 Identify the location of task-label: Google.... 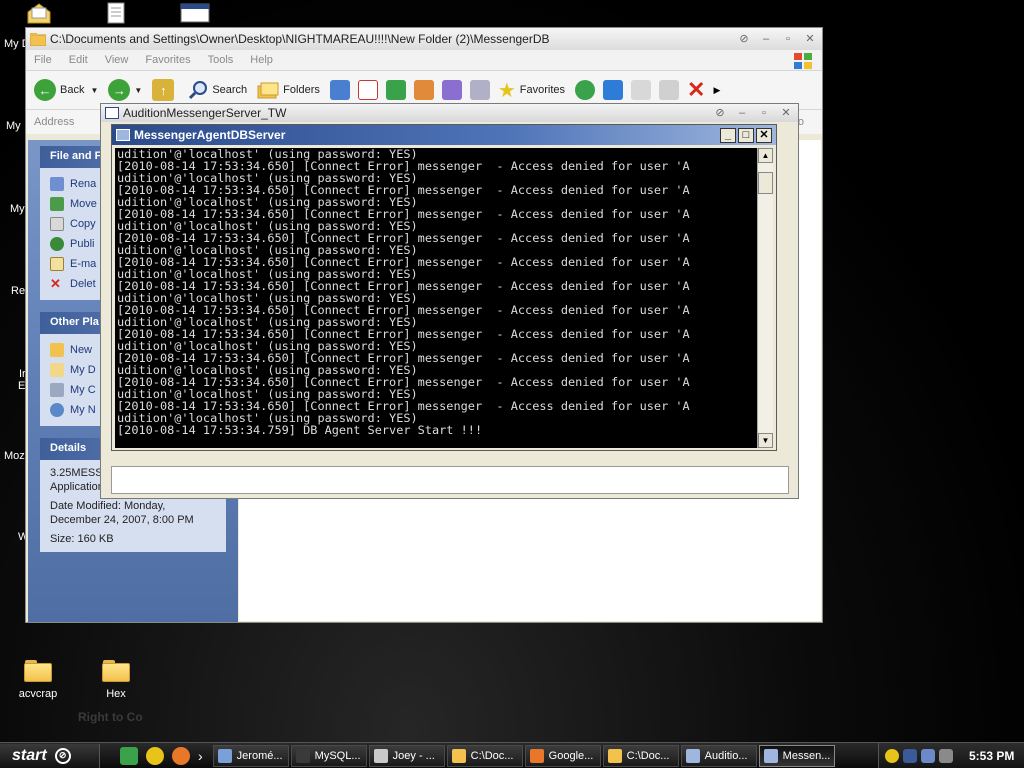
(571, 755).